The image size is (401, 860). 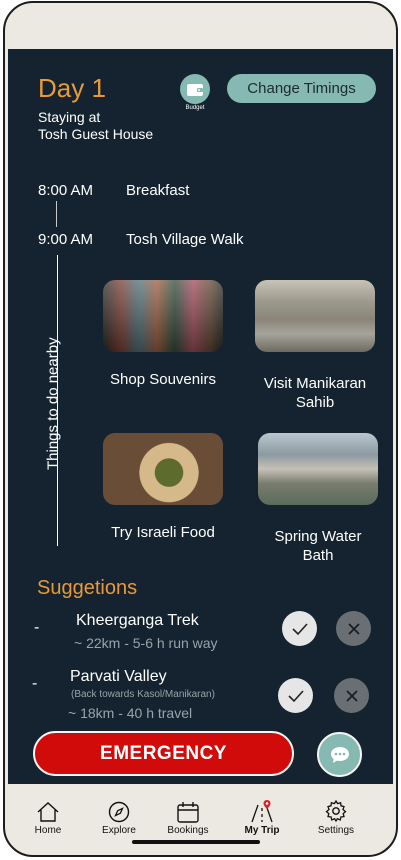 What do you see at coordinates (163, 753) in the screenshot?
I see `emergency-button: EMERGENCY` at bounding box center [163, 753].